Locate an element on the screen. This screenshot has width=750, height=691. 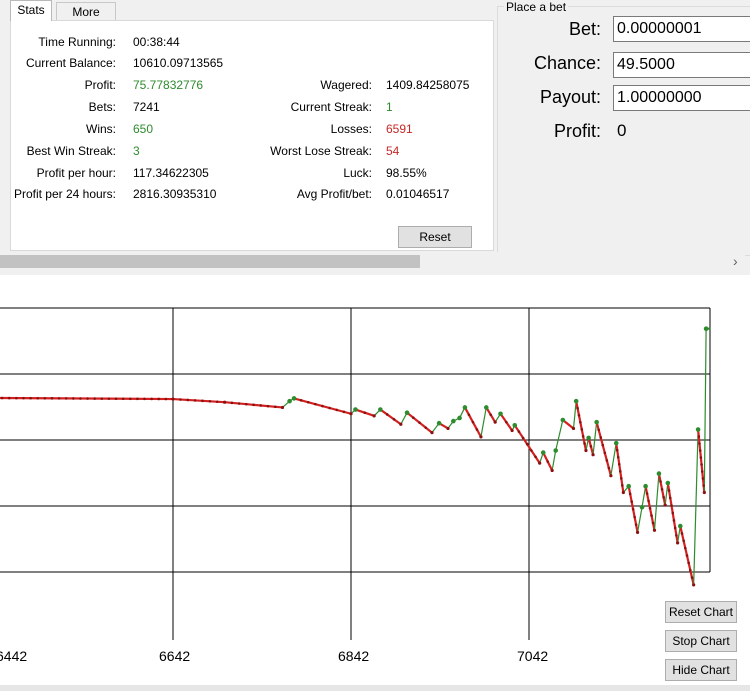
x-tick-label: 6642 is located at coordinates (175, 656).